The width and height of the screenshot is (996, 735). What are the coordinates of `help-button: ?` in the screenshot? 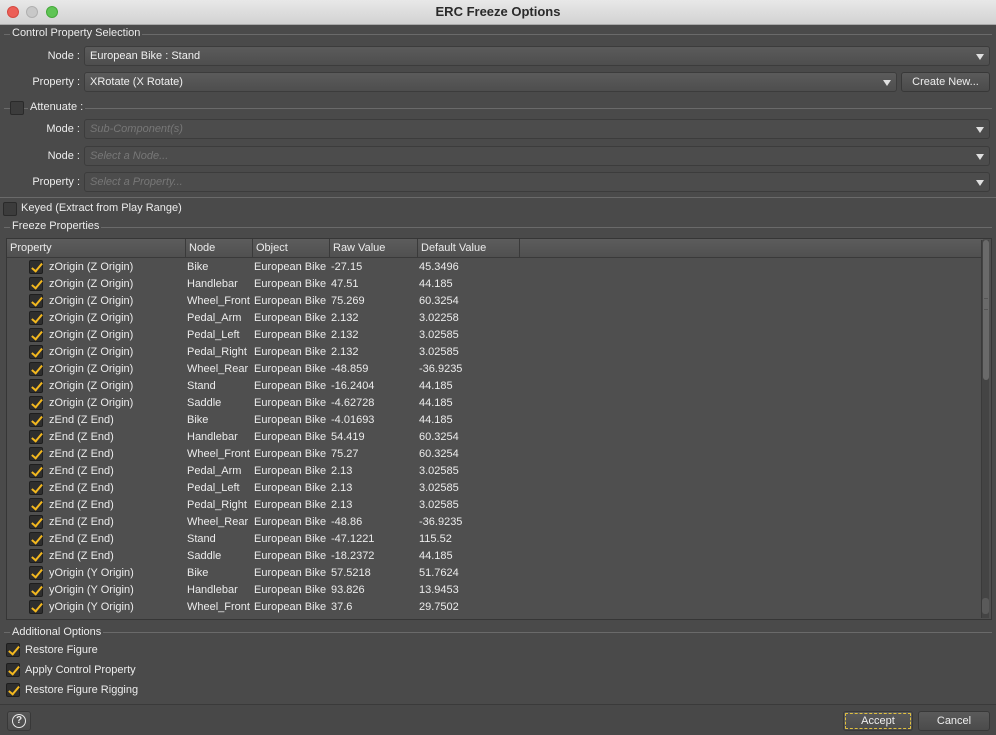 It's located at (19, 721).